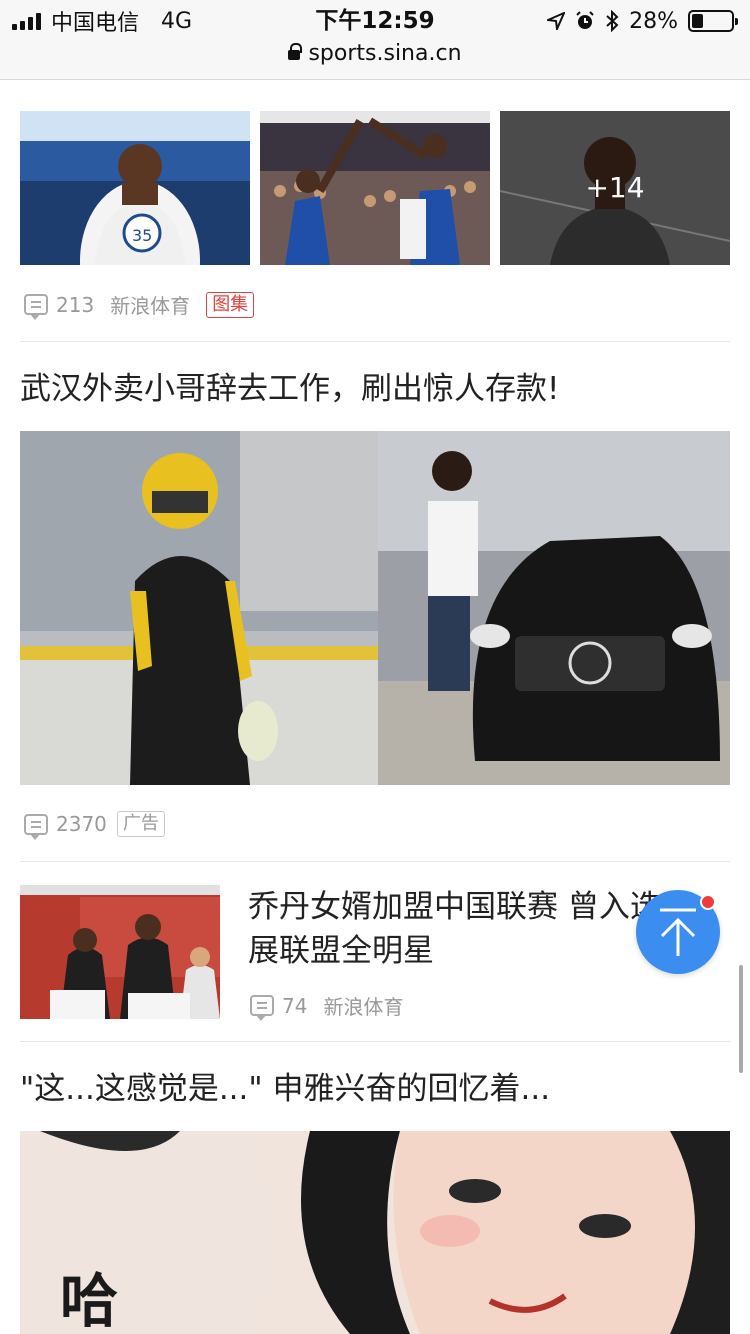  I want to click on battery-icon, so click(713, 21).